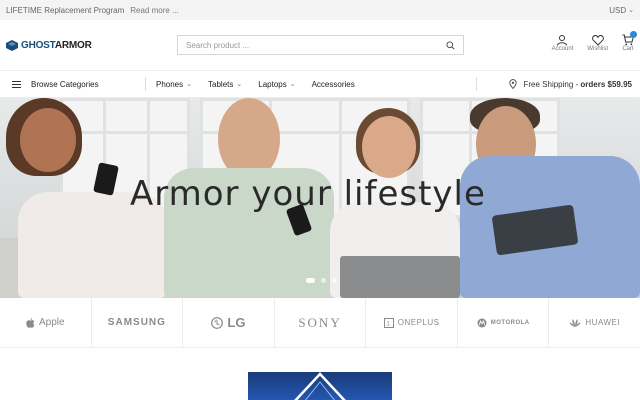 The width and height of the screenshot is (640, 400). What do you see at coordinates (221, 84) in the screenshot?
I see `nav-item-label: Tablets` at bounding box center [221, 84].